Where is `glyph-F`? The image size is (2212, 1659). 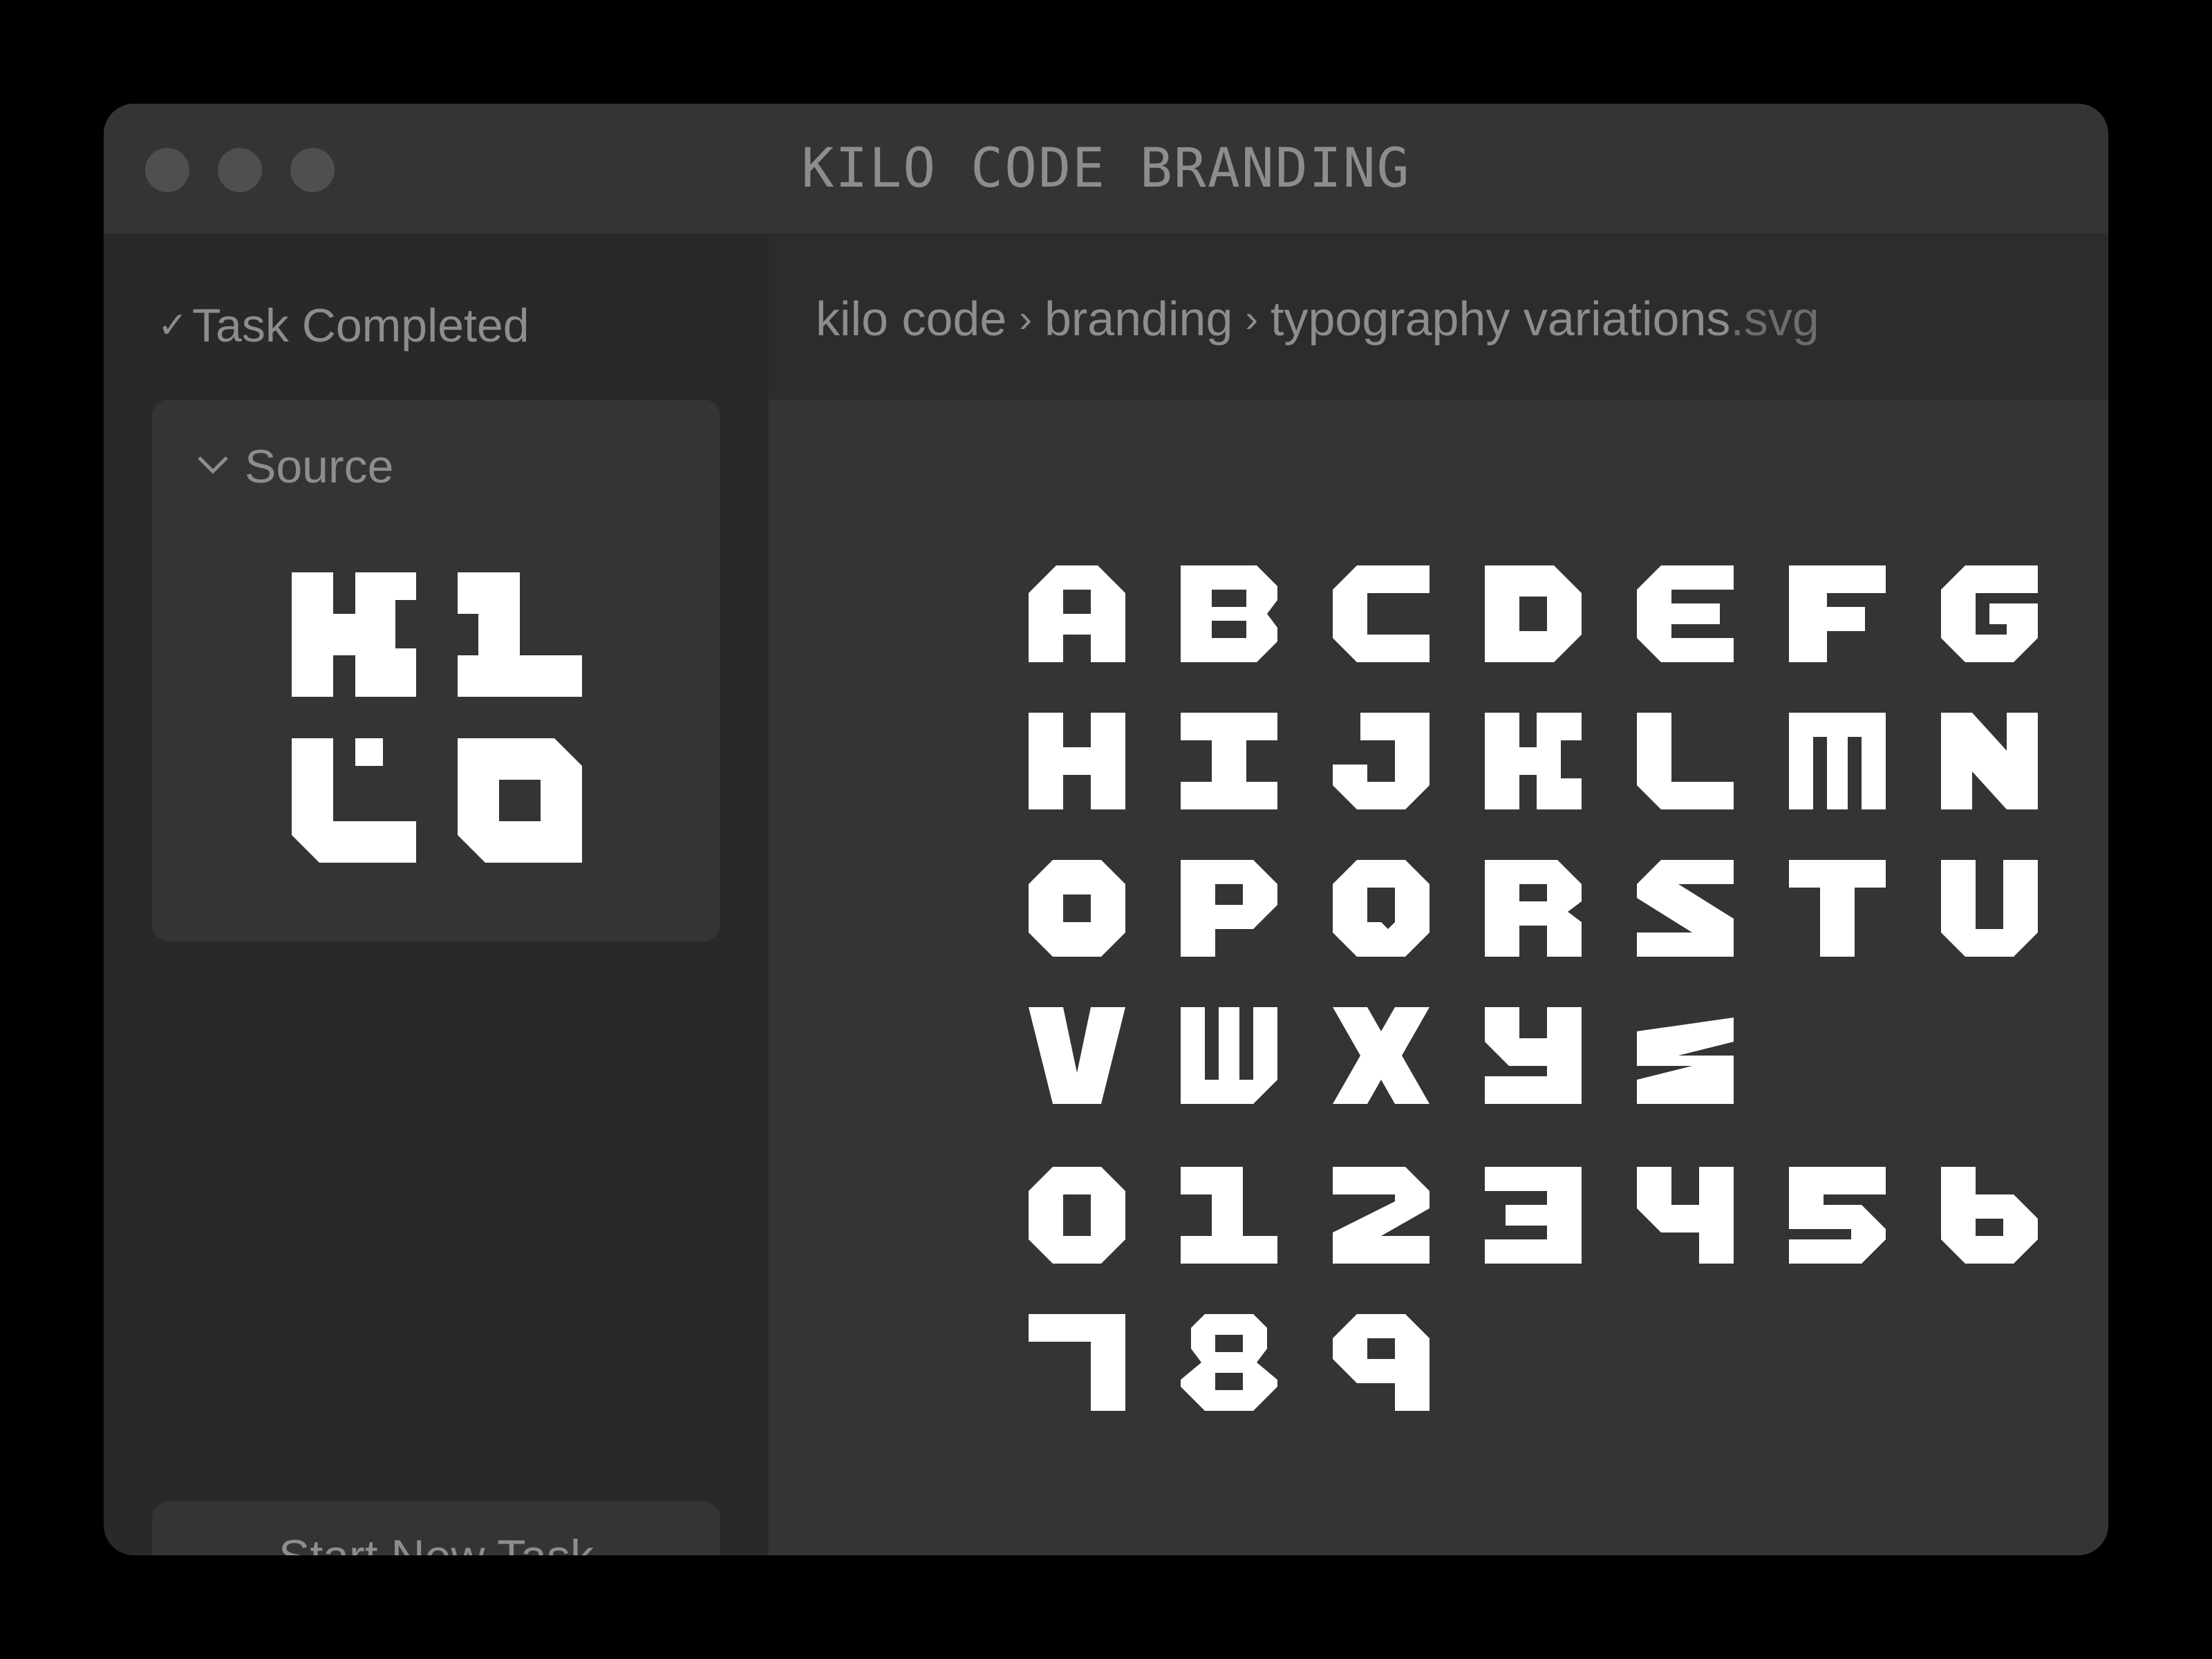 glyph-F is located at coordinates (1837, 613).